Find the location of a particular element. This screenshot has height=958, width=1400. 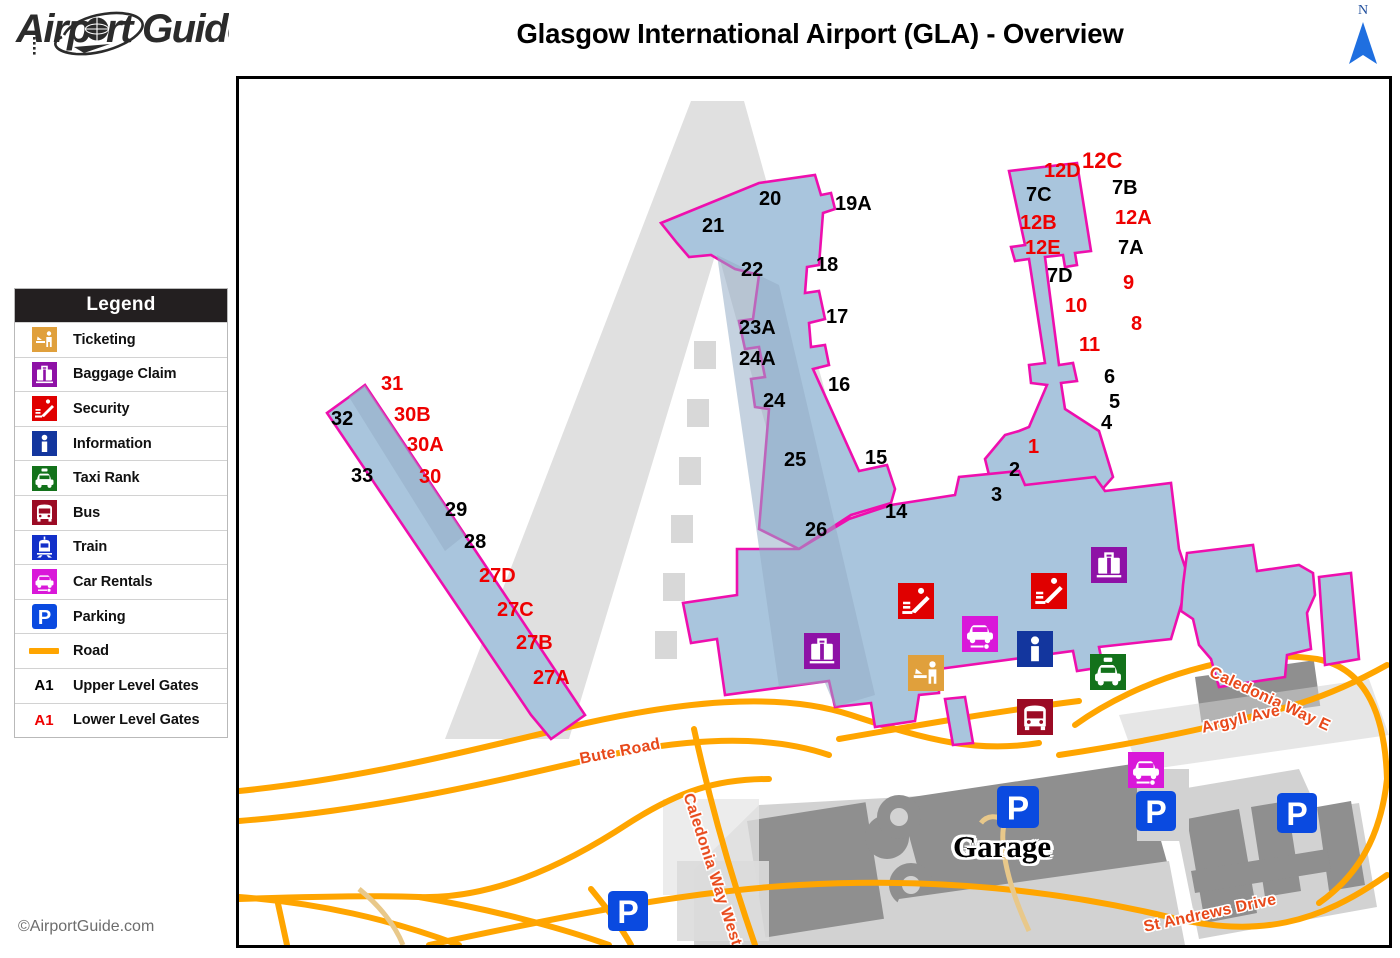

copyright-text: ©AirportGuide.com is located at coordinates (86, 926).